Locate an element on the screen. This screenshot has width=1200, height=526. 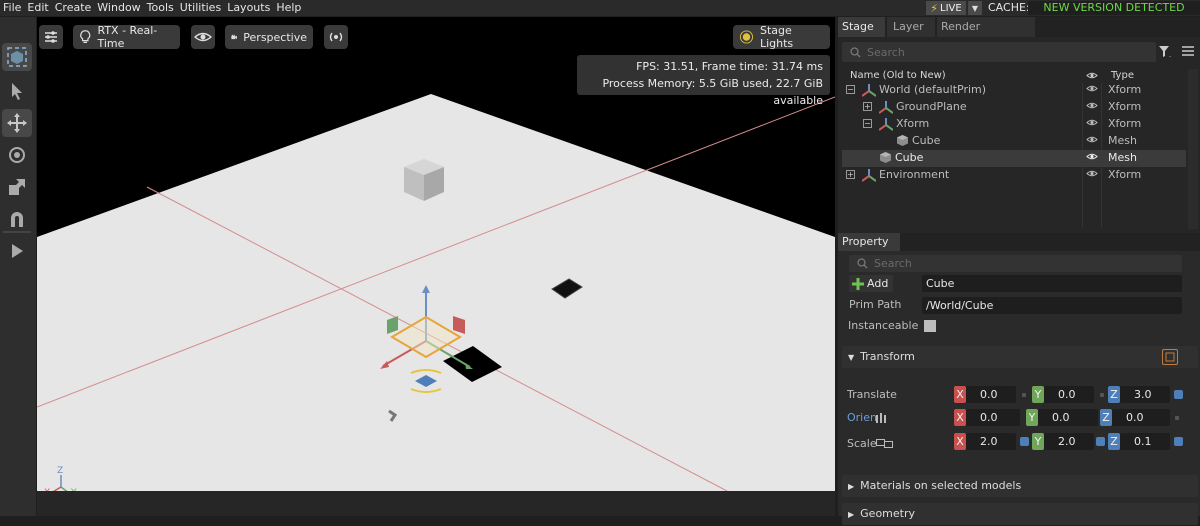
xform-icon is located at coordinates (869, 175).